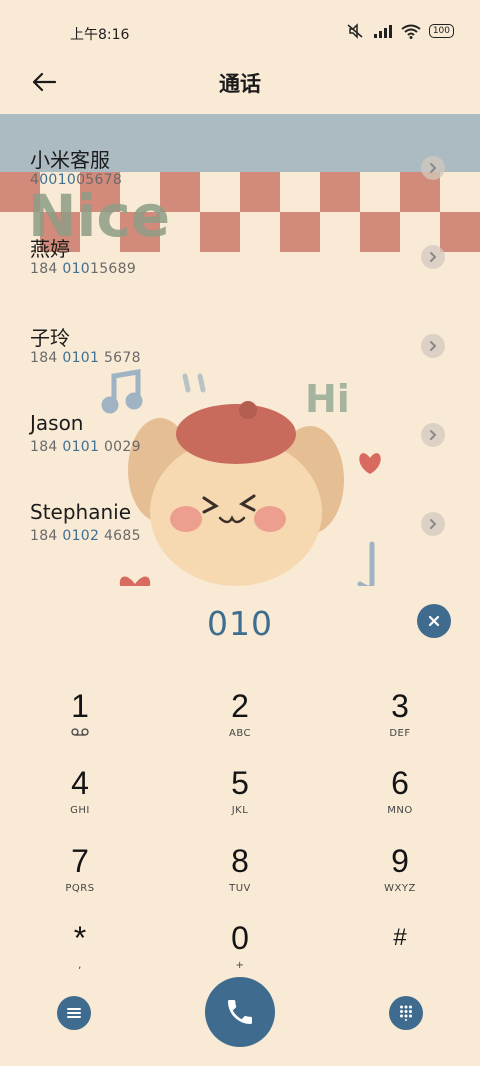  I want to click on contact-name: 小米客服, so click(70, 160).